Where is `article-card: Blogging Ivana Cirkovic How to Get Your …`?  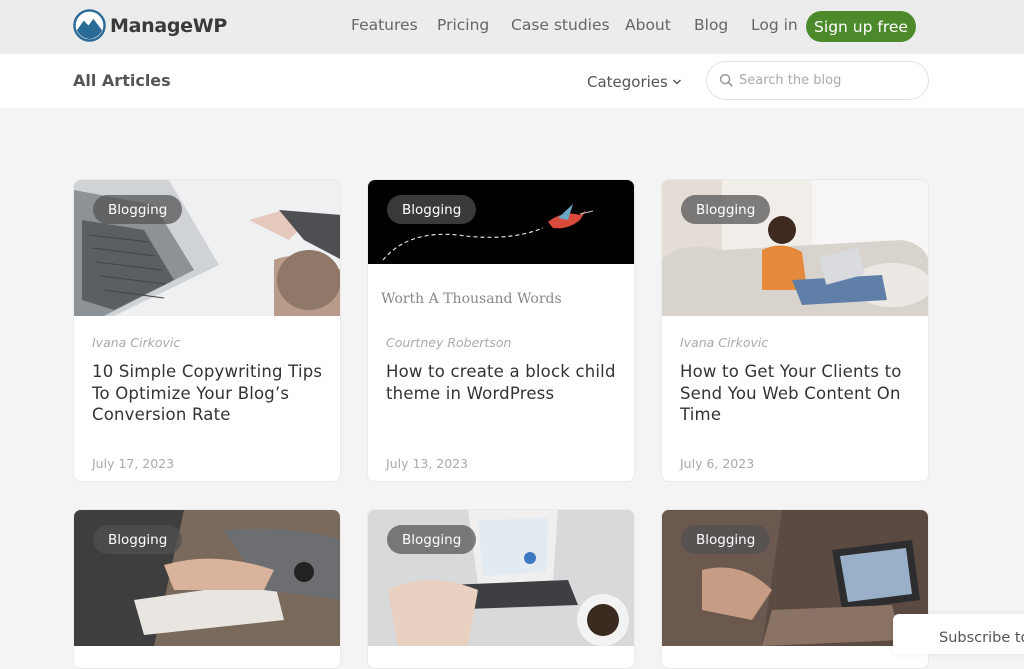
article-card: Blogging Ivana Cirkovic How to Get Your … is located at coordinates (795, 330).